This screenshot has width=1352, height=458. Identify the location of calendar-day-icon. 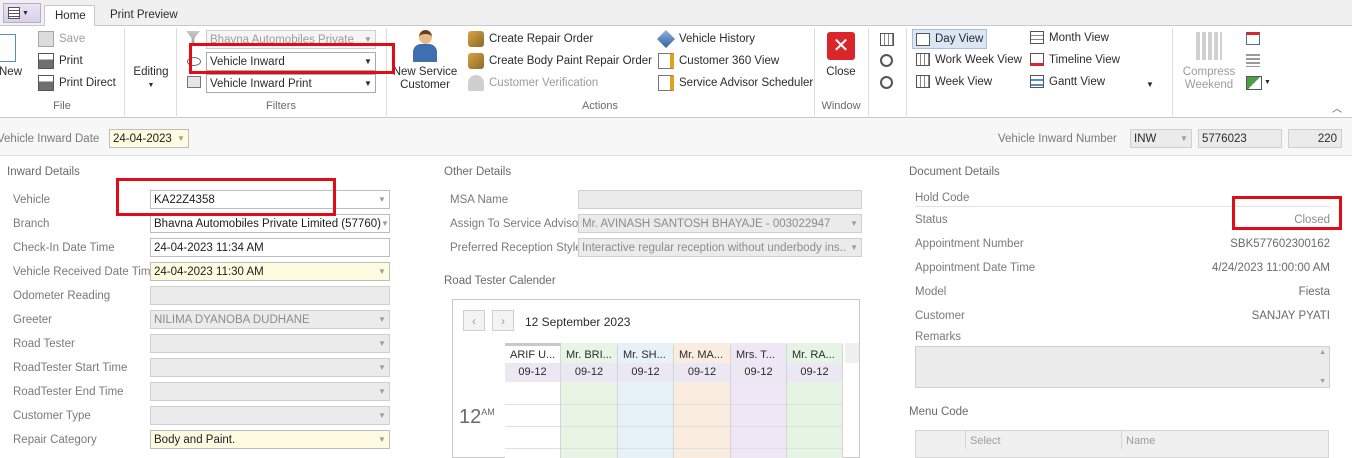
(923, 39).